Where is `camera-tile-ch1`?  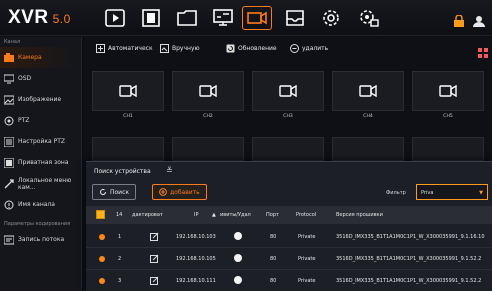
camera-tile-ch1 is located at coordinates (128, 91).